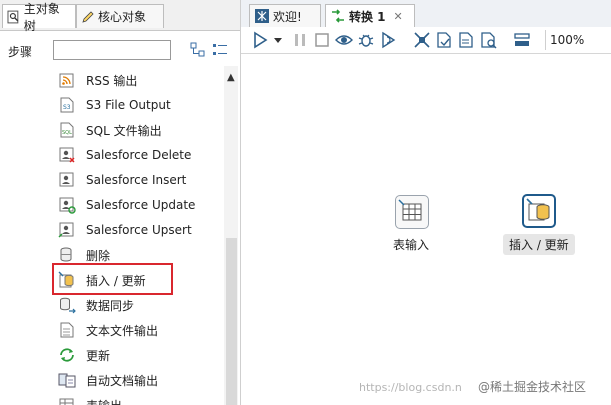  What do you see at coordinates (410, 387) in the screenshot?
I see `watermark-url: https://blog.csdn.n` at bounding box center [410, 387].